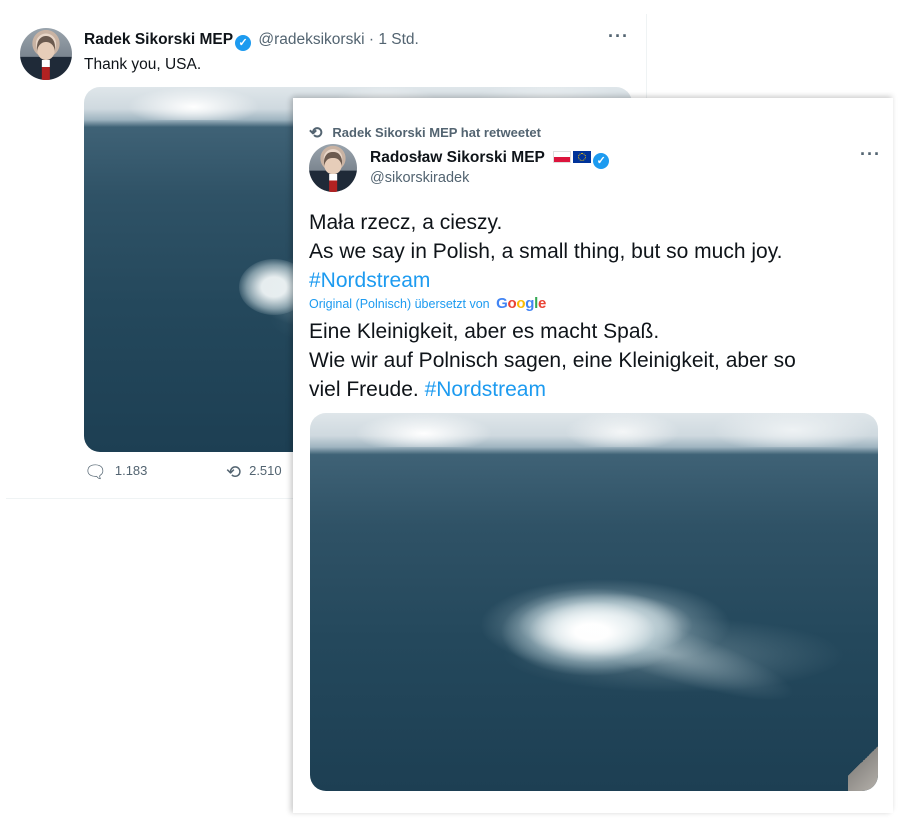  I want to click on retweet-notice: ⟲ Radek Sikorski MEP hat retweetet, so click(425, 133).